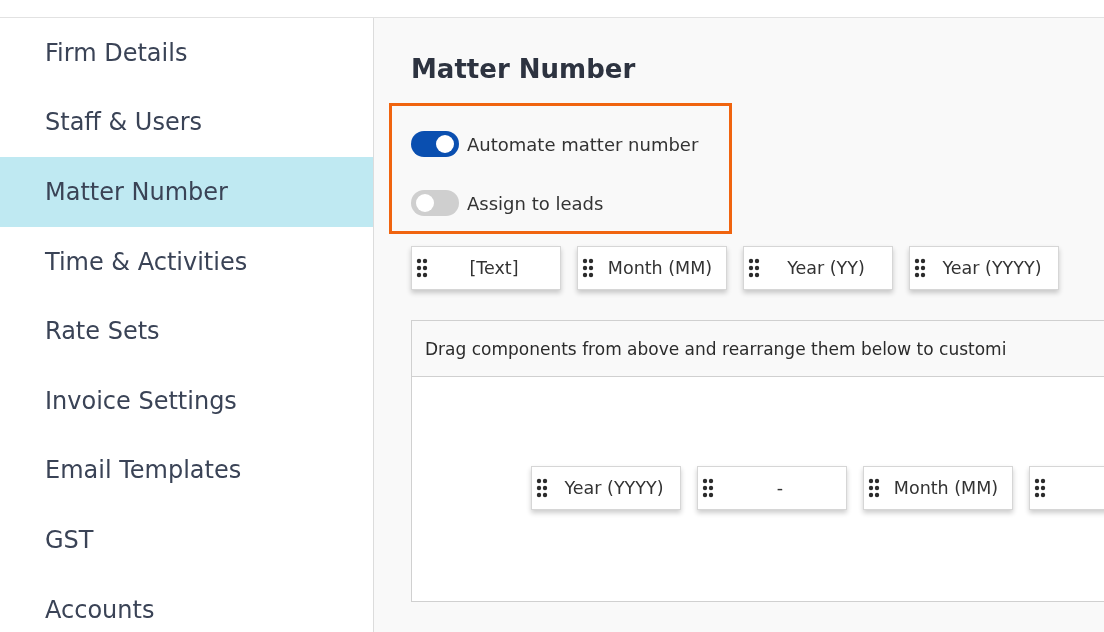 This screenshot has height=632, width=1104. I want to click on chip-label: [Text], so click(494, 268).